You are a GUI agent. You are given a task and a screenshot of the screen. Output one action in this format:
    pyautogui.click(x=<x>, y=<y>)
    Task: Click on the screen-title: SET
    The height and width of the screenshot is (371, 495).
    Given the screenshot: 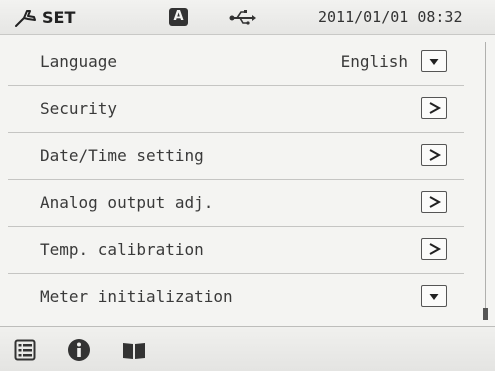 What is the action you would take?
    pyautogui.click(x=59, y=17)
    